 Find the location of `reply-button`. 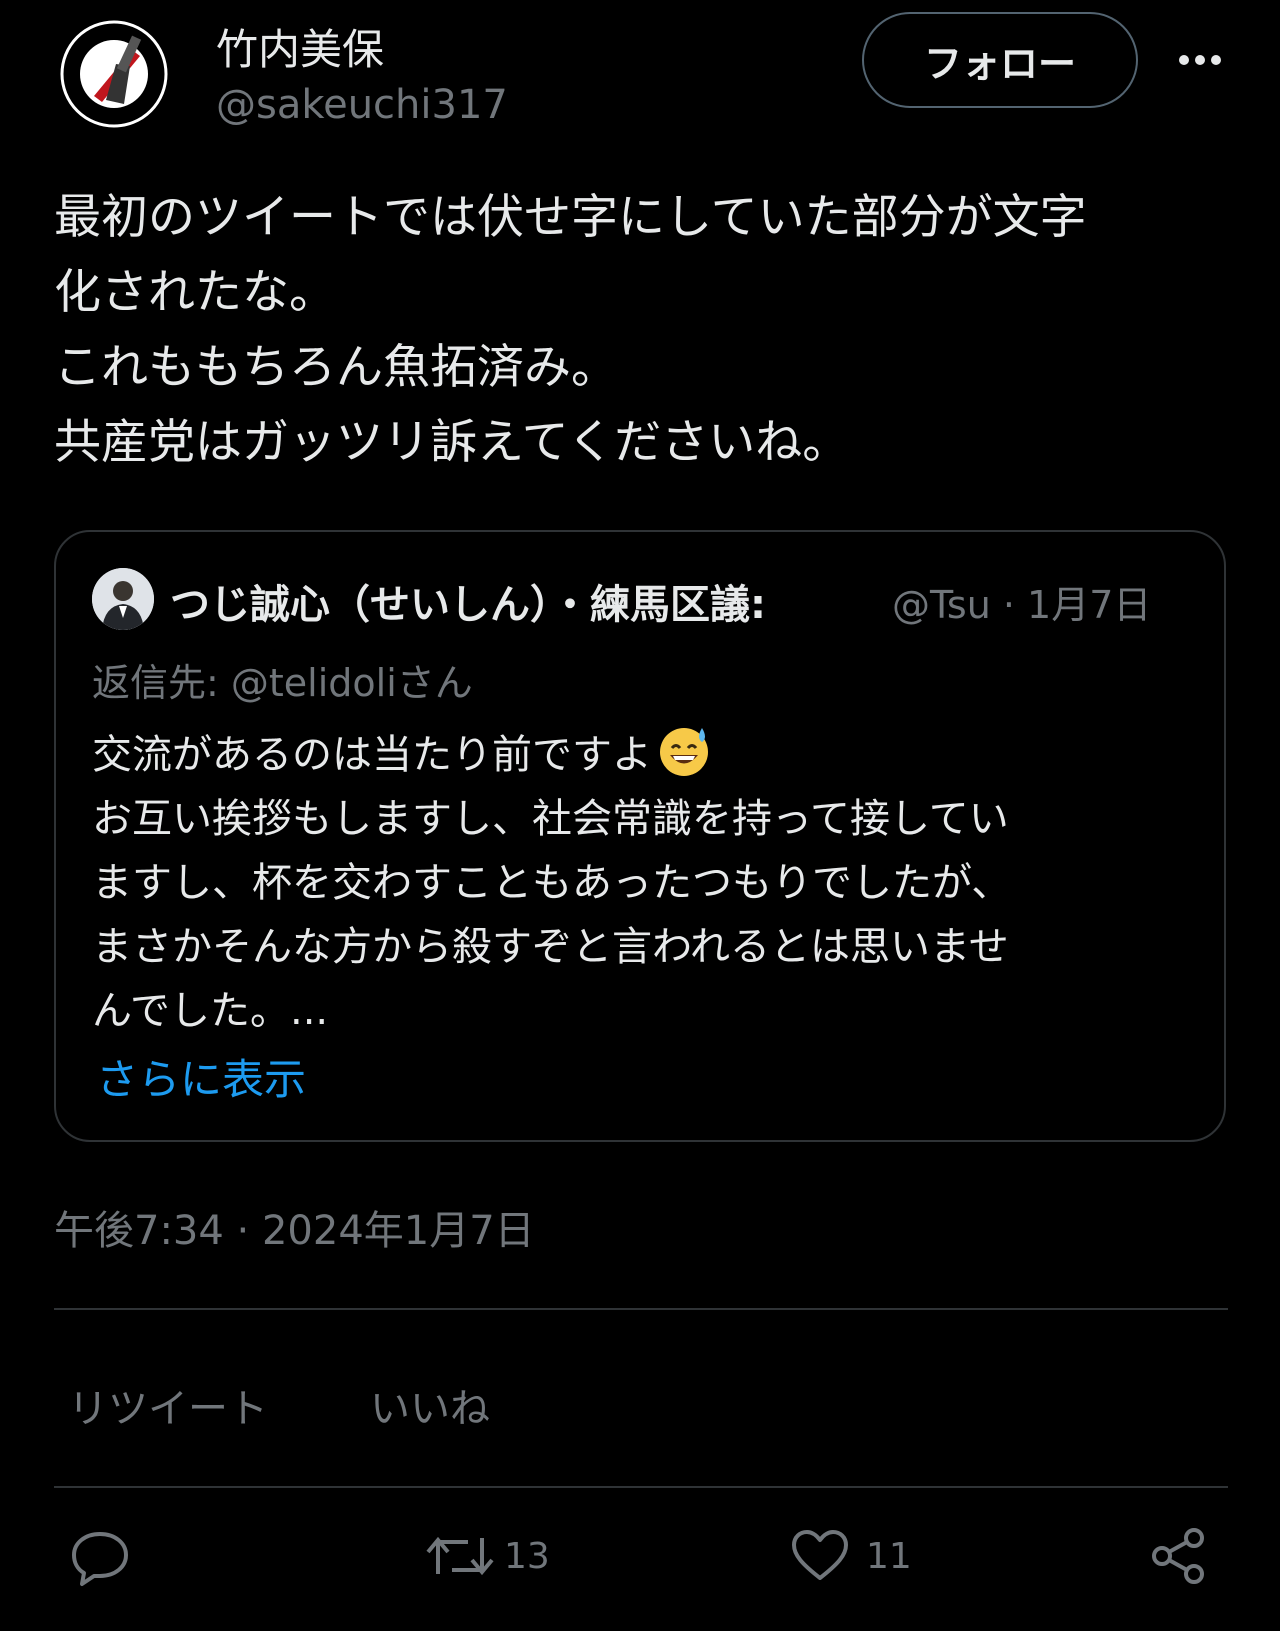

reply-button is located at coordinates (100, 1556).